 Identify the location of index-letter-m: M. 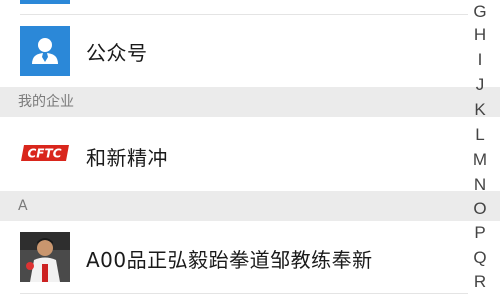
(480, 160).